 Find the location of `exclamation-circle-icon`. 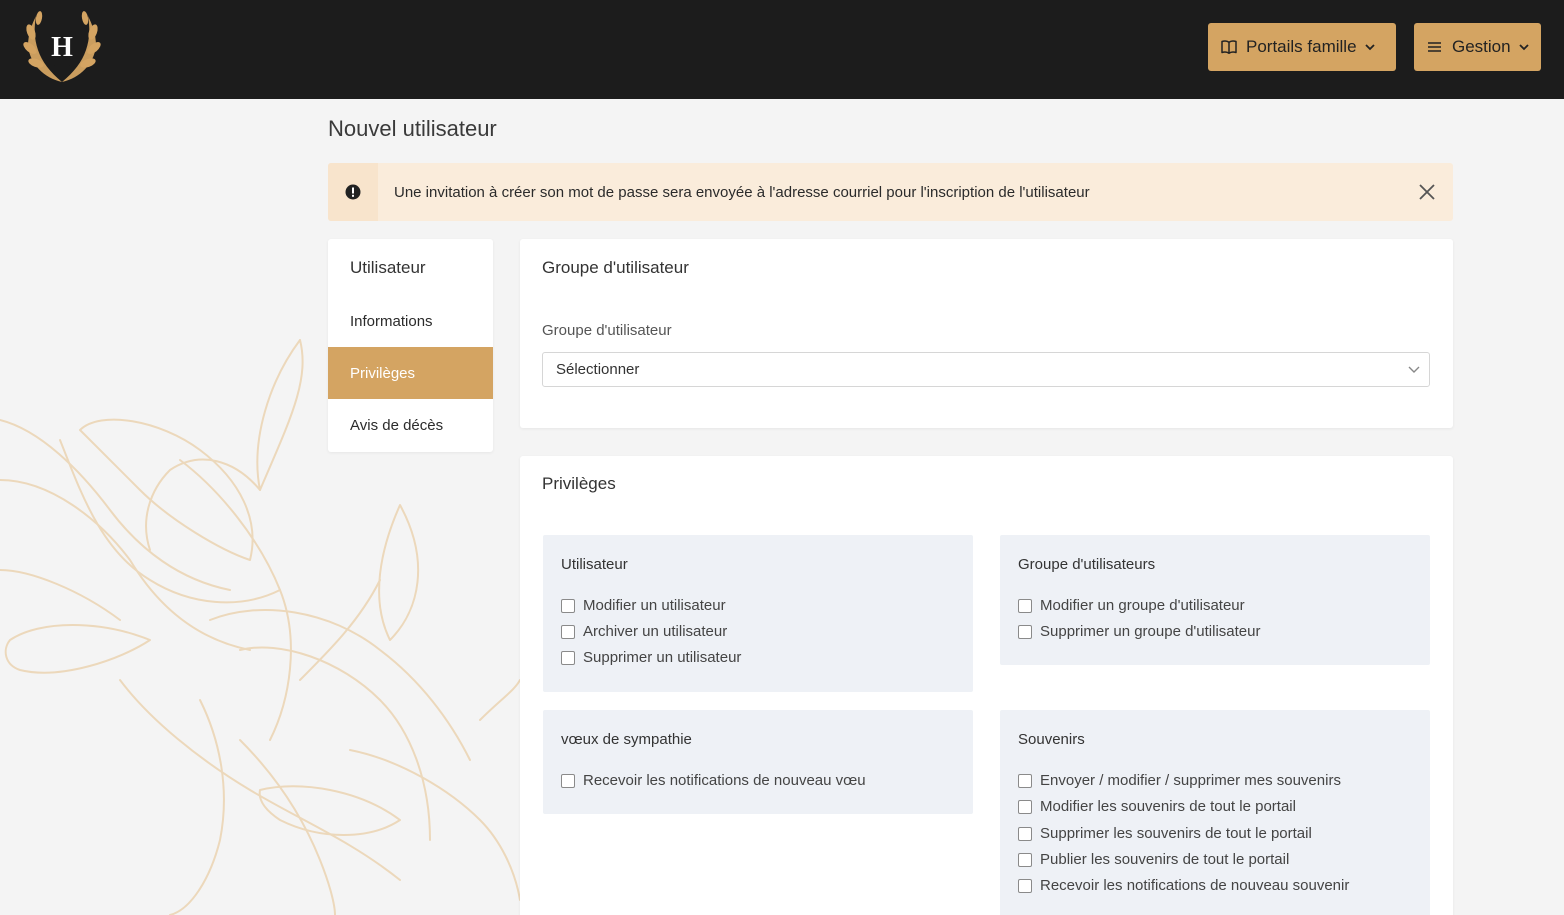

exclamation-circle-icon is located at coordinates (353, 192).